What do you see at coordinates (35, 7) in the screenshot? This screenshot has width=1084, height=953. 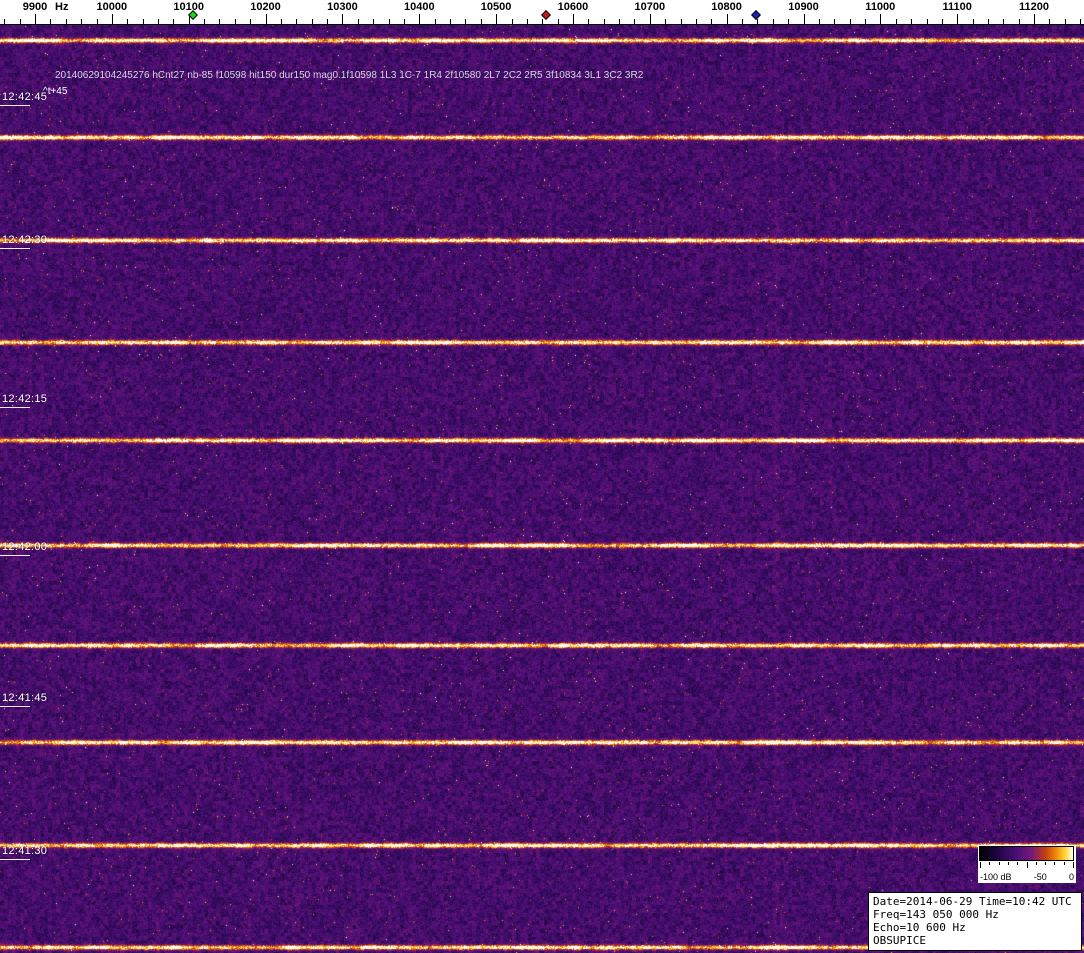 I see `ruler-freq-label: 9900` at bounding box center [35, 7].